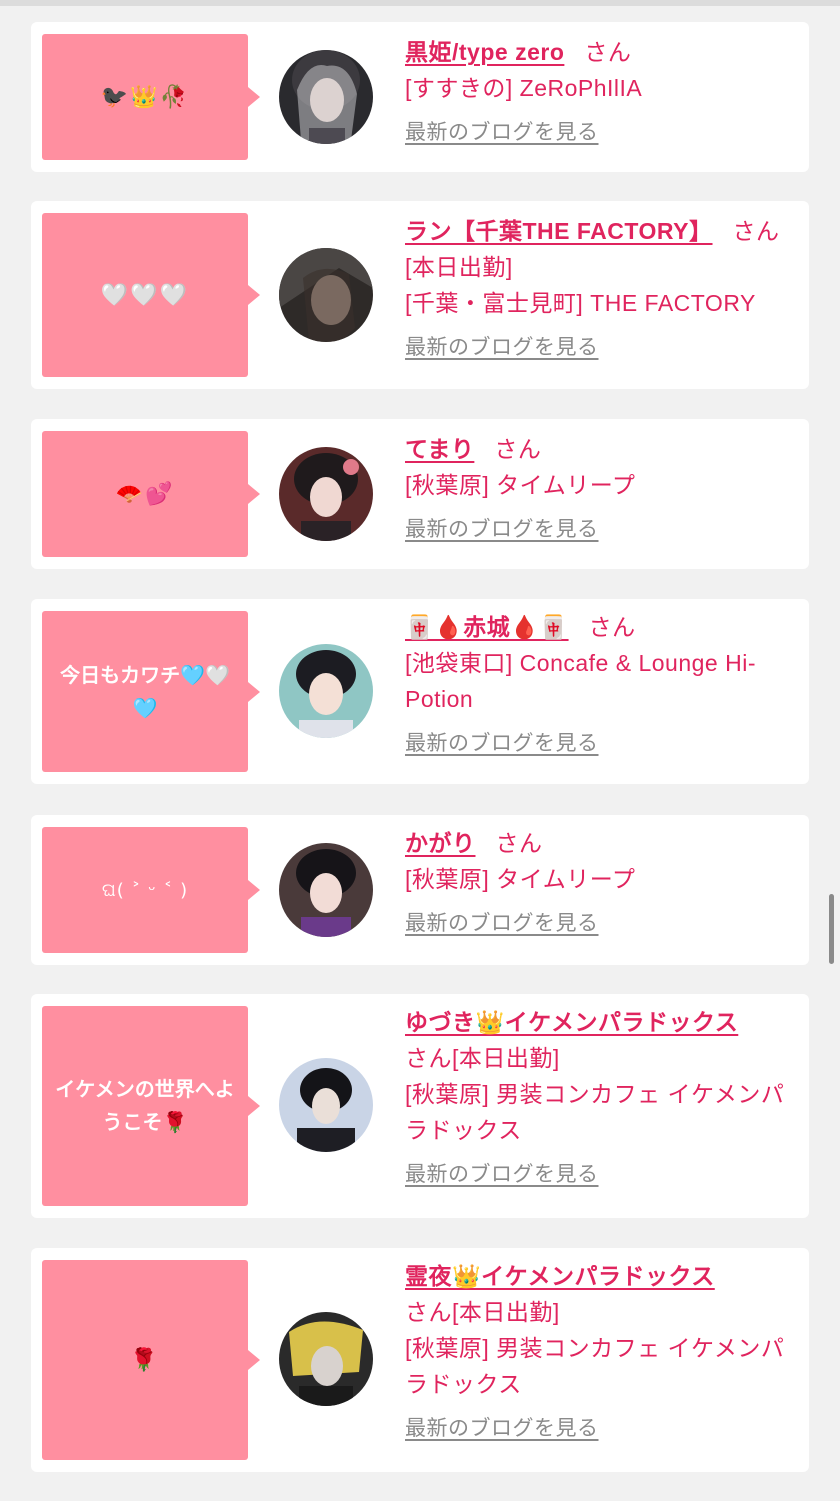 The image size is (840, 1501). I want to click on name-row: 霊夜👑イケメンパラドックス, so click(605, 1276).